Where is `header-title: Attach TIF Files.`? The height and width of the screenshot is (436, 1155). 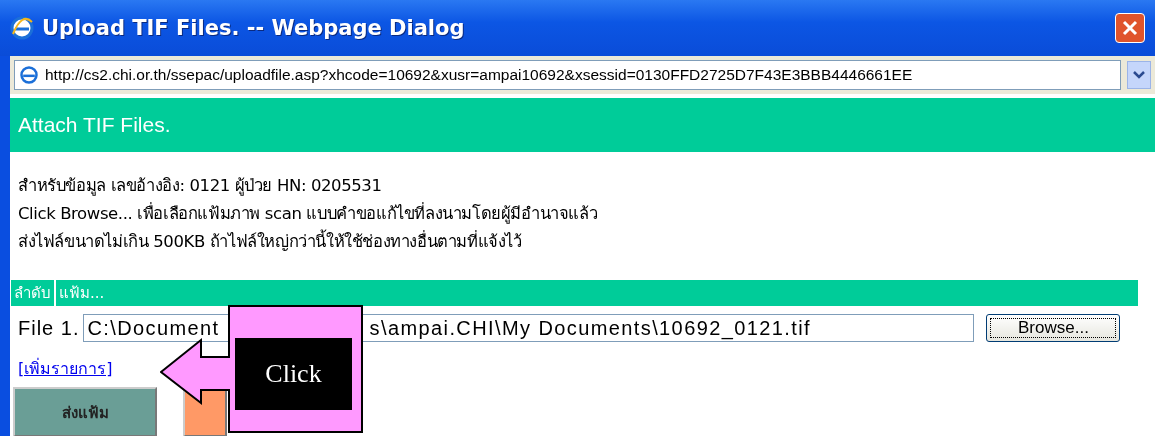
header-title: Attach TIF Files. is located at coordinates (94, 125).